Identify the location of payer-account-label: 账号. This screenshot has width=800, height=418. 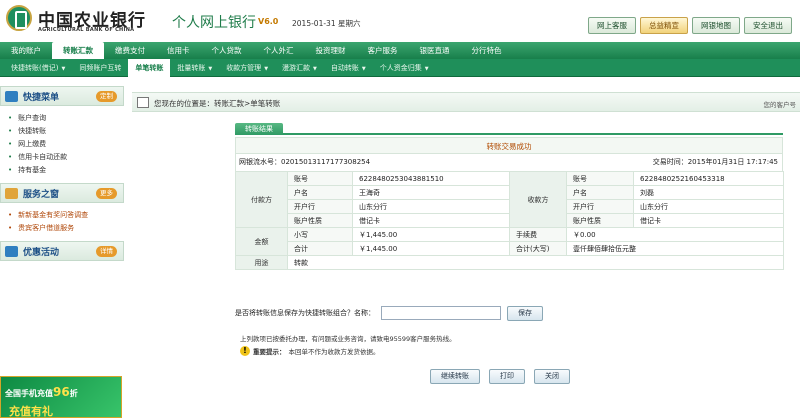
(320, 178).